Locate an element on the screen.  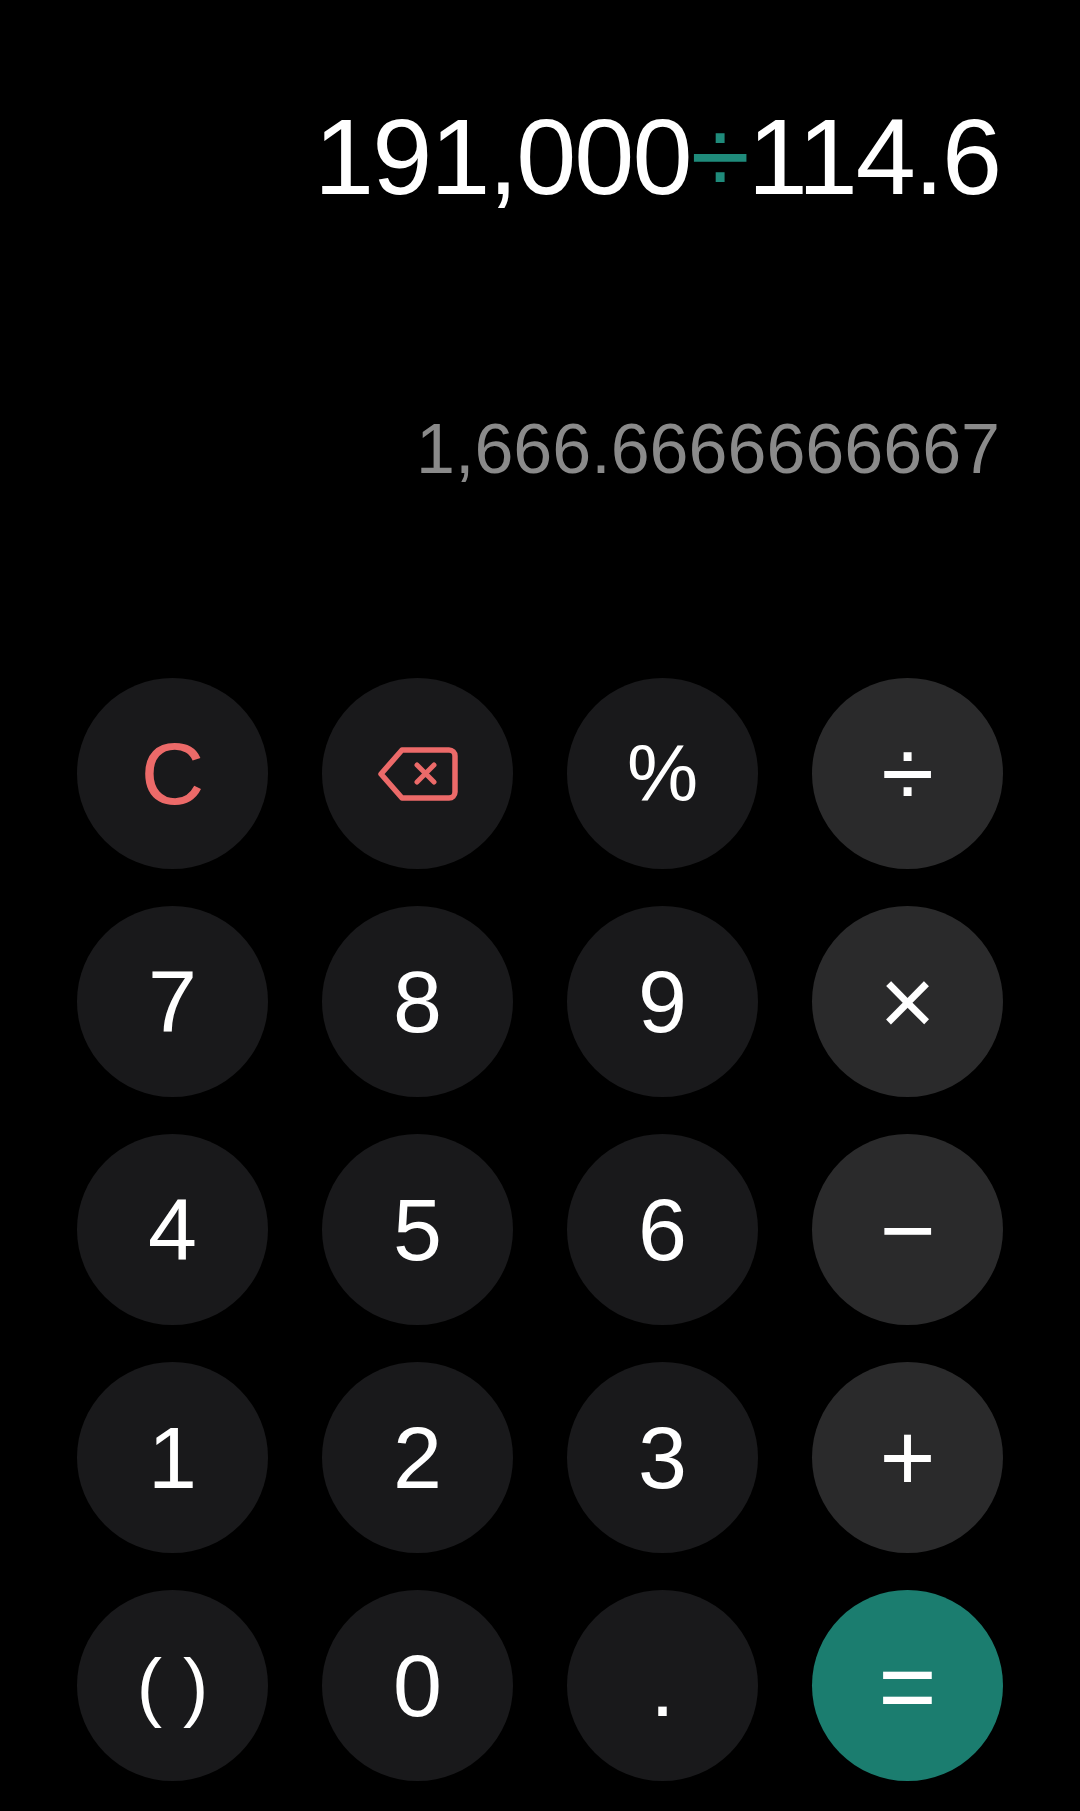
equals-button: = is located at coordinates (907, 1685).